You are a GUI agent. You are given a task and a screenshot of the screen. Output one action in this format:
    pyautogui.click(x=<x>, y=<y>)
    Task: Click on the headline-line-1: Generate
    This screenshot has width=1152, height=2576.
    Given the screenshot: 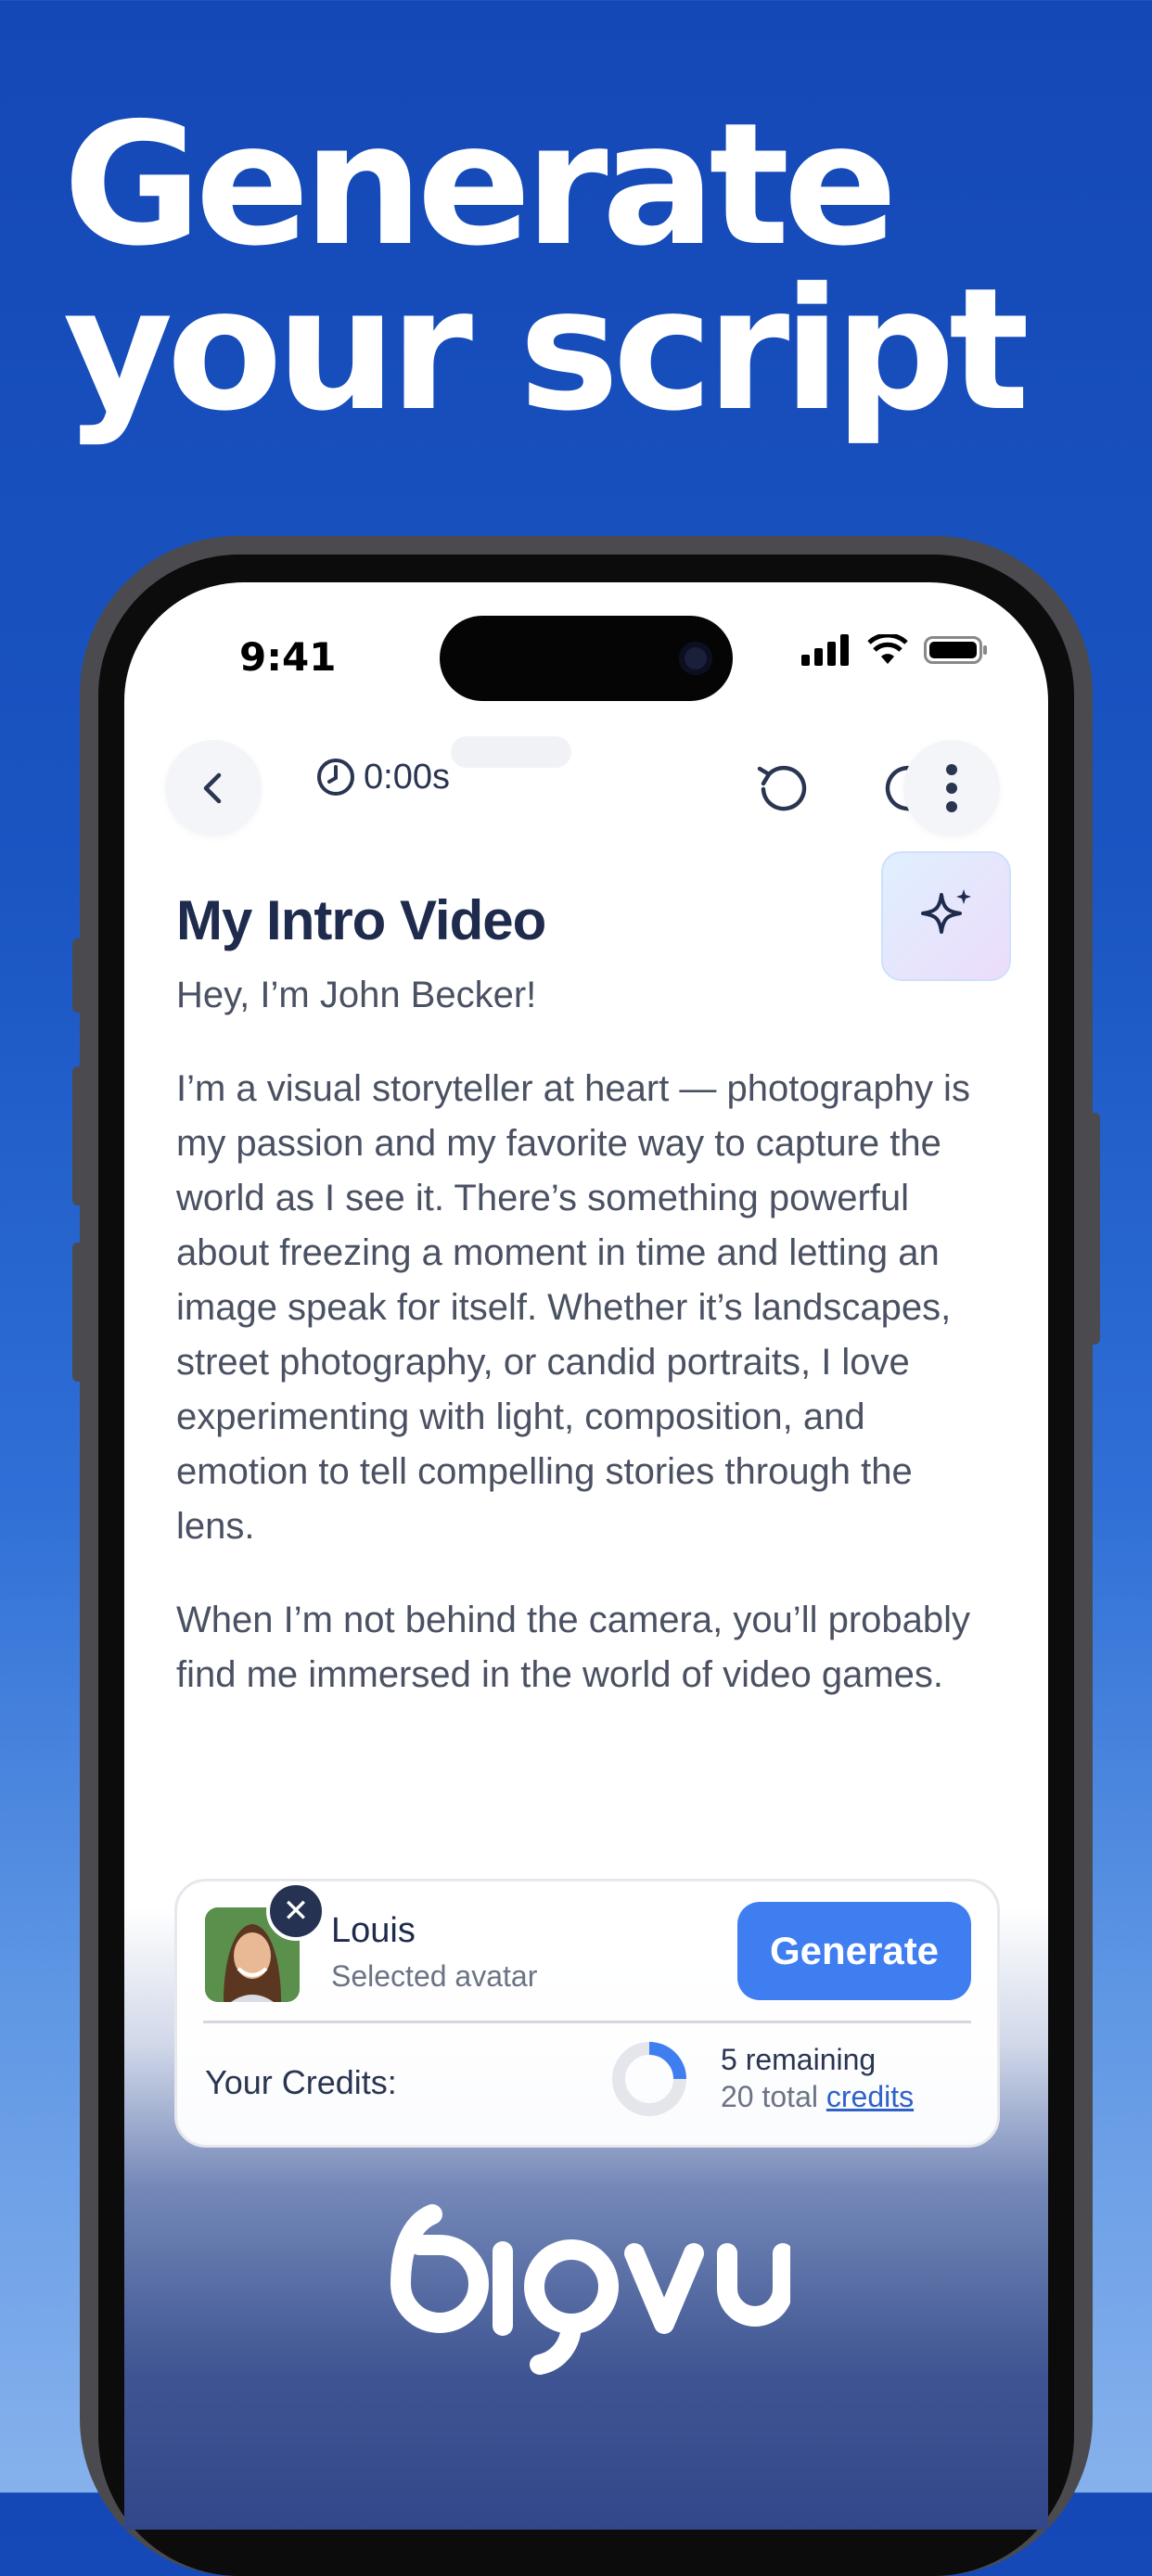 What is the action you would take?
    pyautogui.click(x=480, y=185)
    